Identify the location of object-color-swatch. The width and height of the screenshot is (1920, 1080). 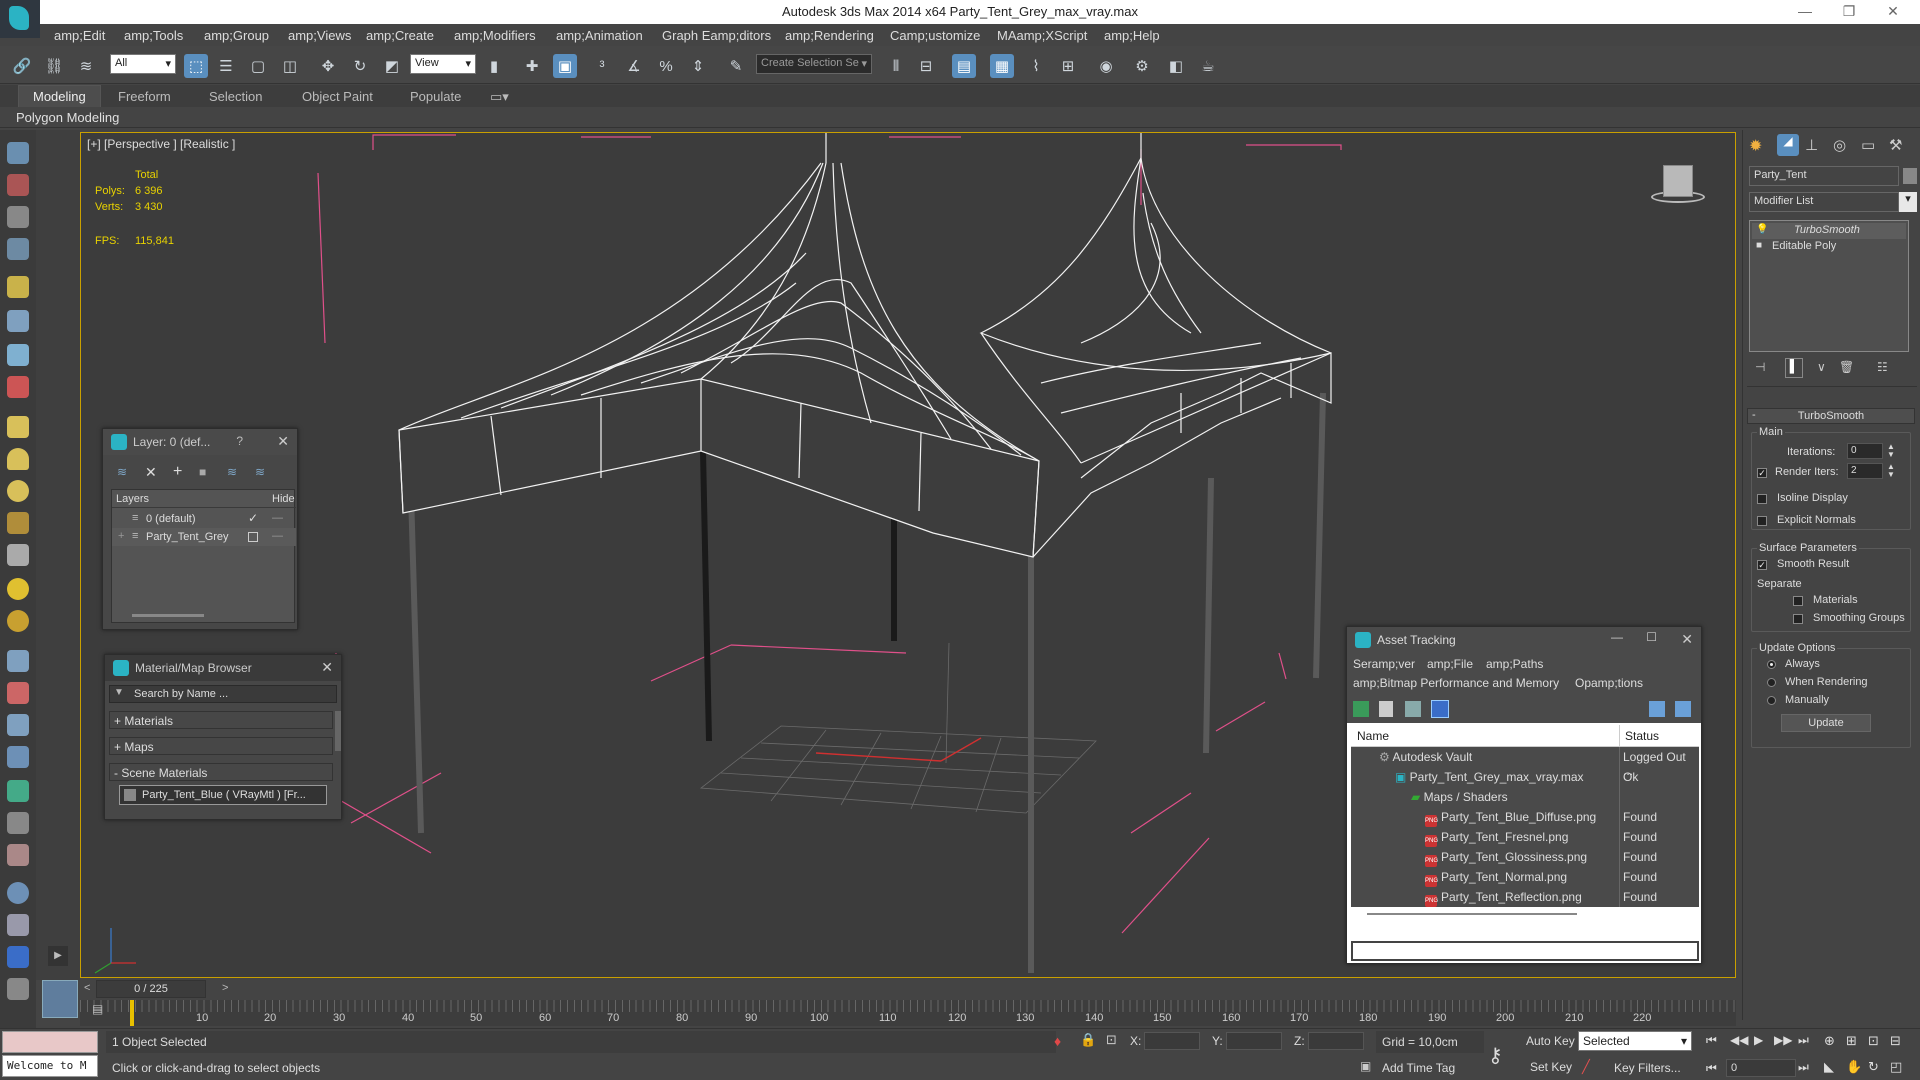
(1910, 176).